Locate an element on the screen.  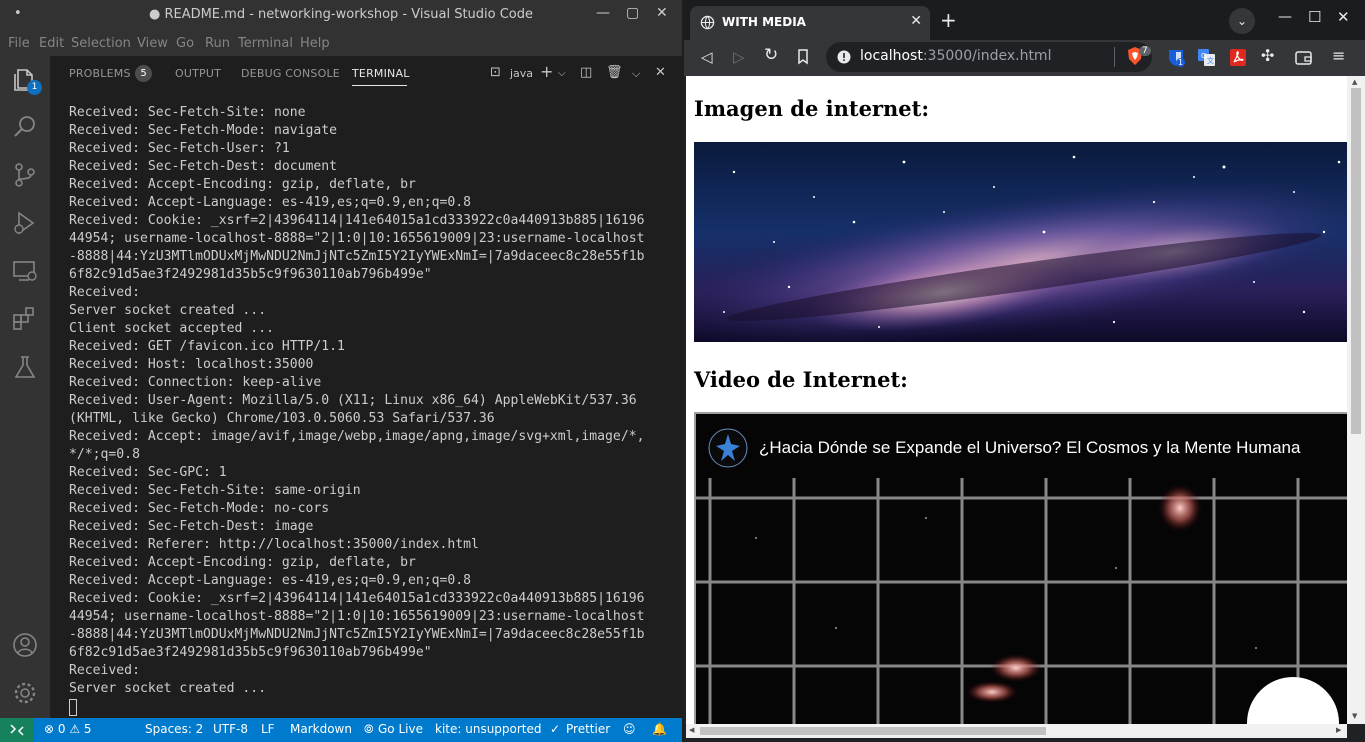
menu-go: Go is located at coordinates (185, 43).